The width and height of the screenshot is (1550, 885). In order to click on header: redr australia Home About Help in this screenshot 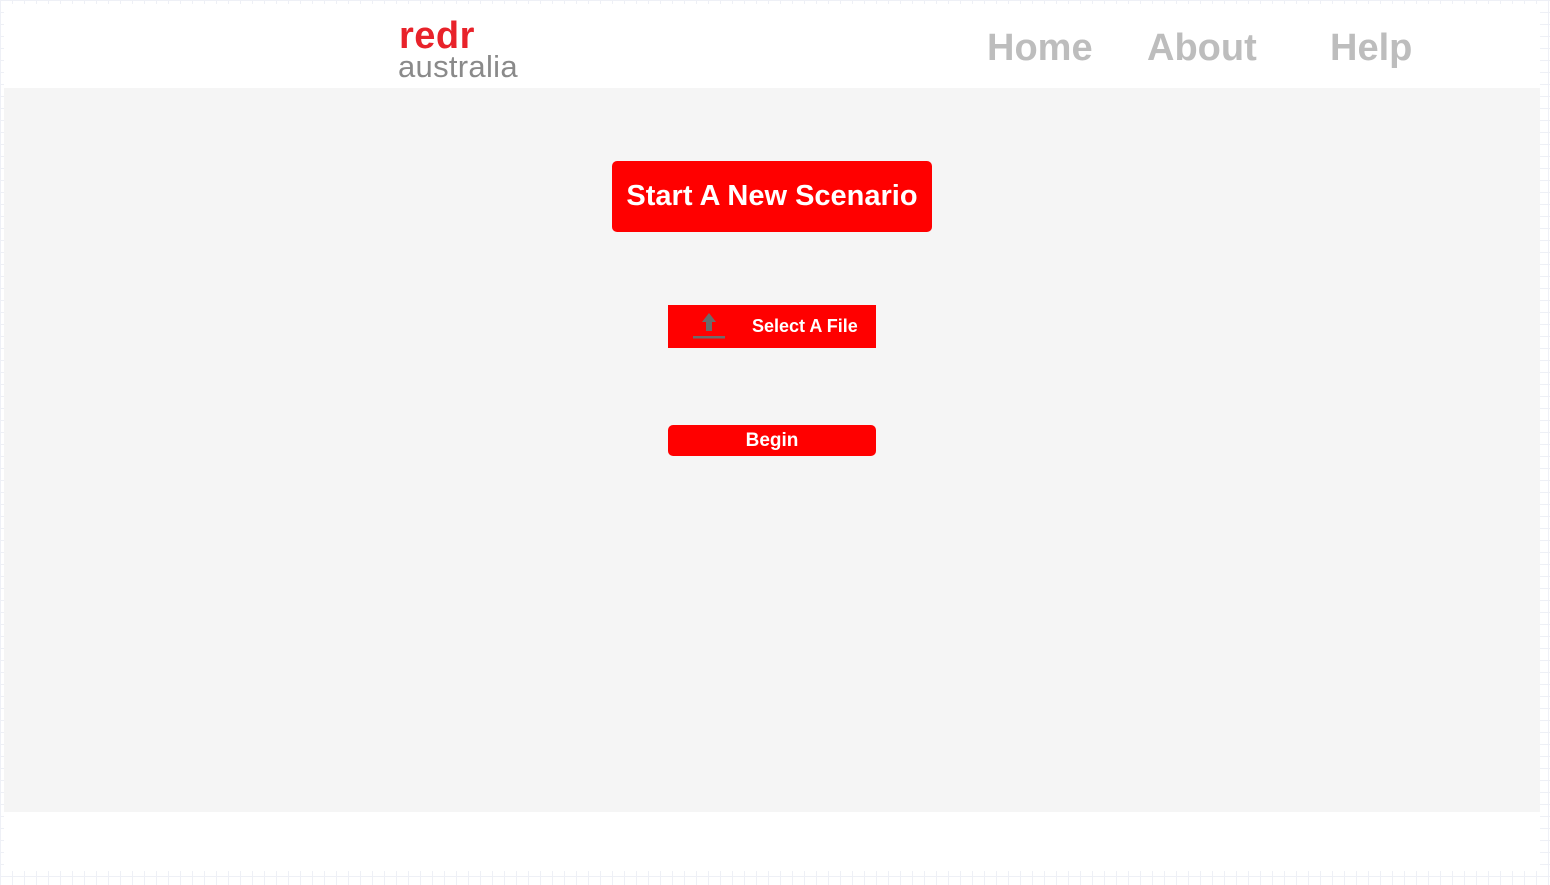, I will do `click(772, 46)`.